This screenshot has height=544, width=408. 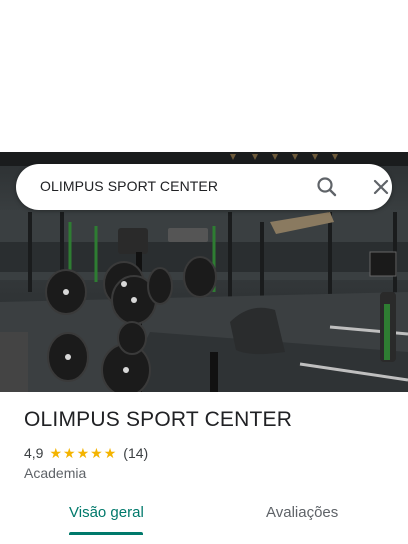 I want to click on search-bar: OLIMPUS SPORT CENTER, so click(x=204, y=187).